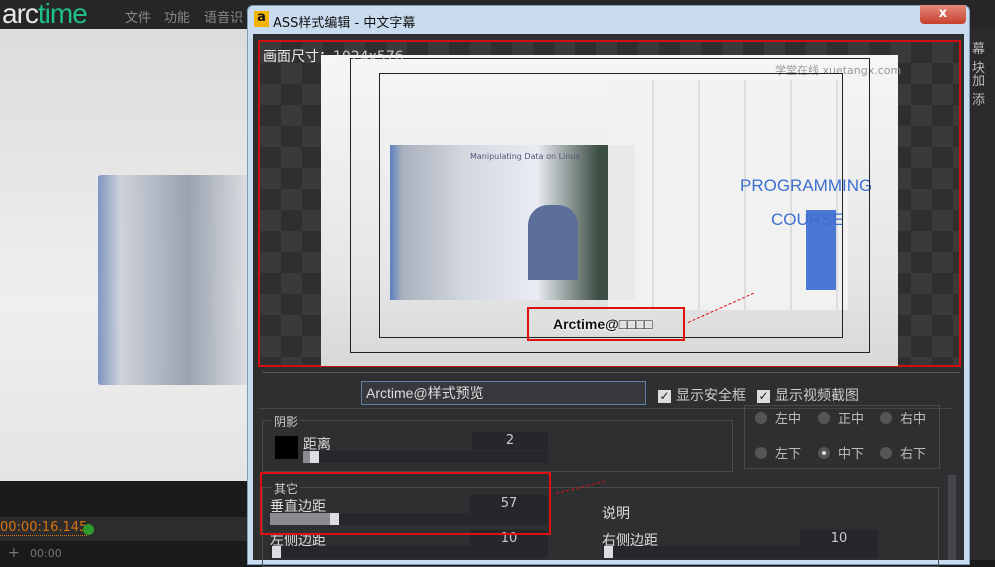 This screenshot has width=995, height=567. What do you see at coordinates (841, 417) in the screenshot?
I see `align-center-middle: 正中` at bounding box center [841, 417].